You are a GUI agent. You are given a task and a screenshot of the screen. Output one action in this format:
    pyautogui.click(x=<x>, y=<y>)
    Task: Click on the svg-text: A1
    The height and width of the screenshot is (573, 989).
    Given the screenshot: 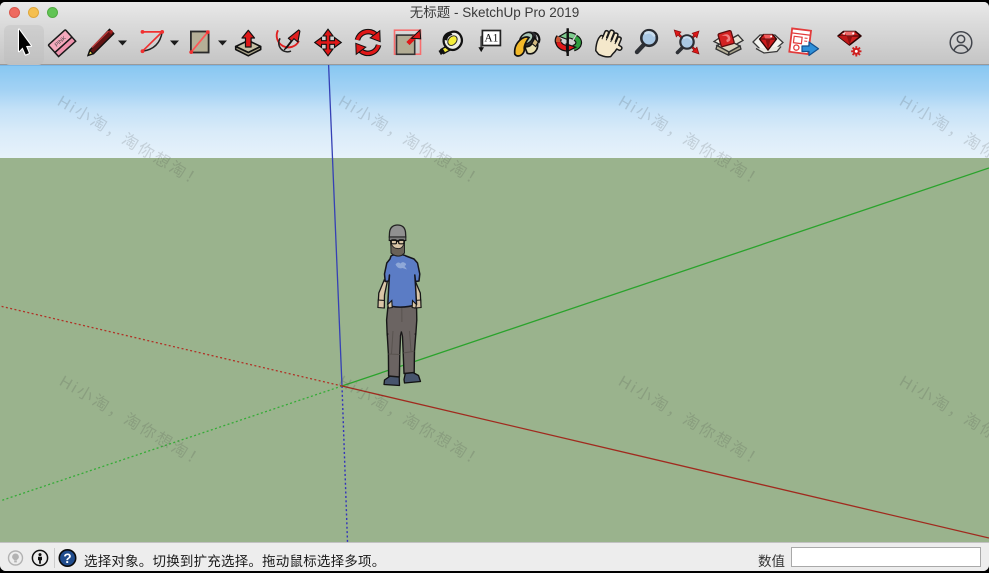 What is the action you would take?
    pyautogui.click(x=491, y=39)
    